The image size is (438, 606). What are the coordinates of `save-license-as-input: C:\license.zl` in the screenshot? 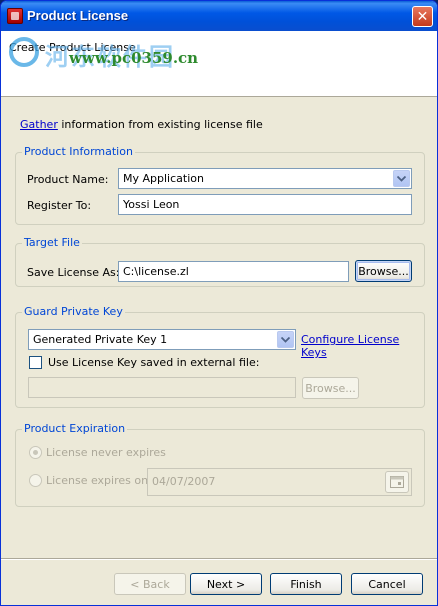 It's located at (233, 271).